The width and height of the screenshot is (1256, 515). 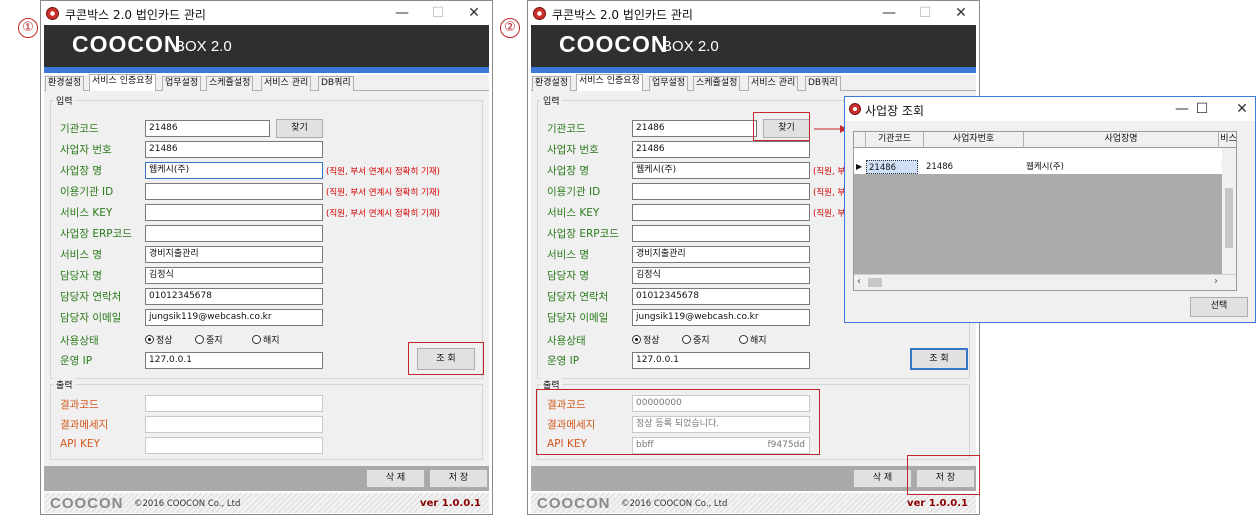 What do you see at coordinates (781, 126) in the screenshot?
I see `highlight-find-button` at bounding box center [781, 126].